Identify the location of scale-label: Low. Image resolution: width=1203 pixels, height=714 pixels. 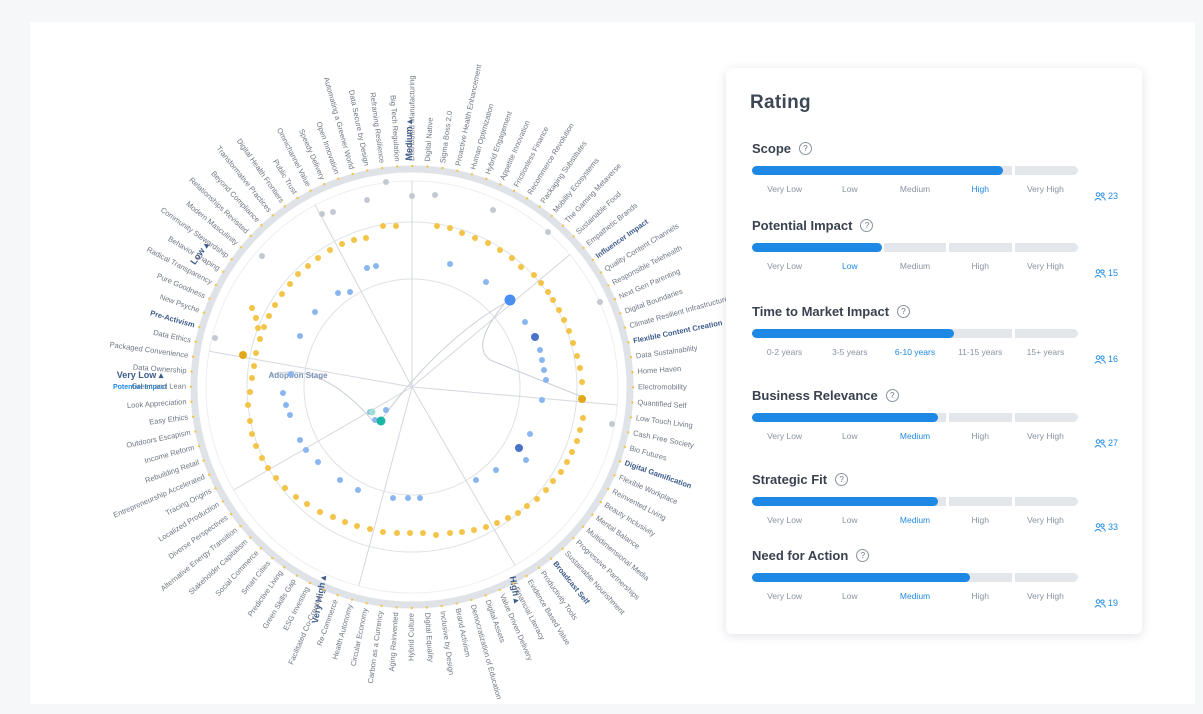
(849, 520).